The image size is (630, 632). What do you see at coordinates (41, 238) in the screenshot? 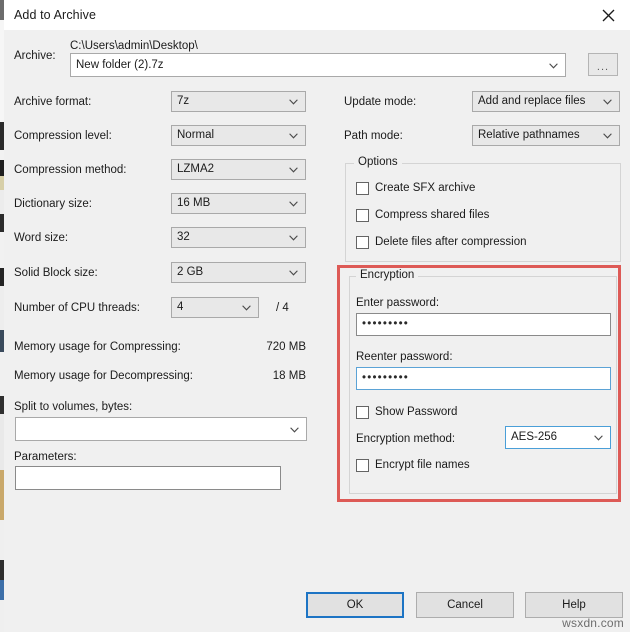
I see `word-size-label: Word size:` at bounding box center [41, 238].